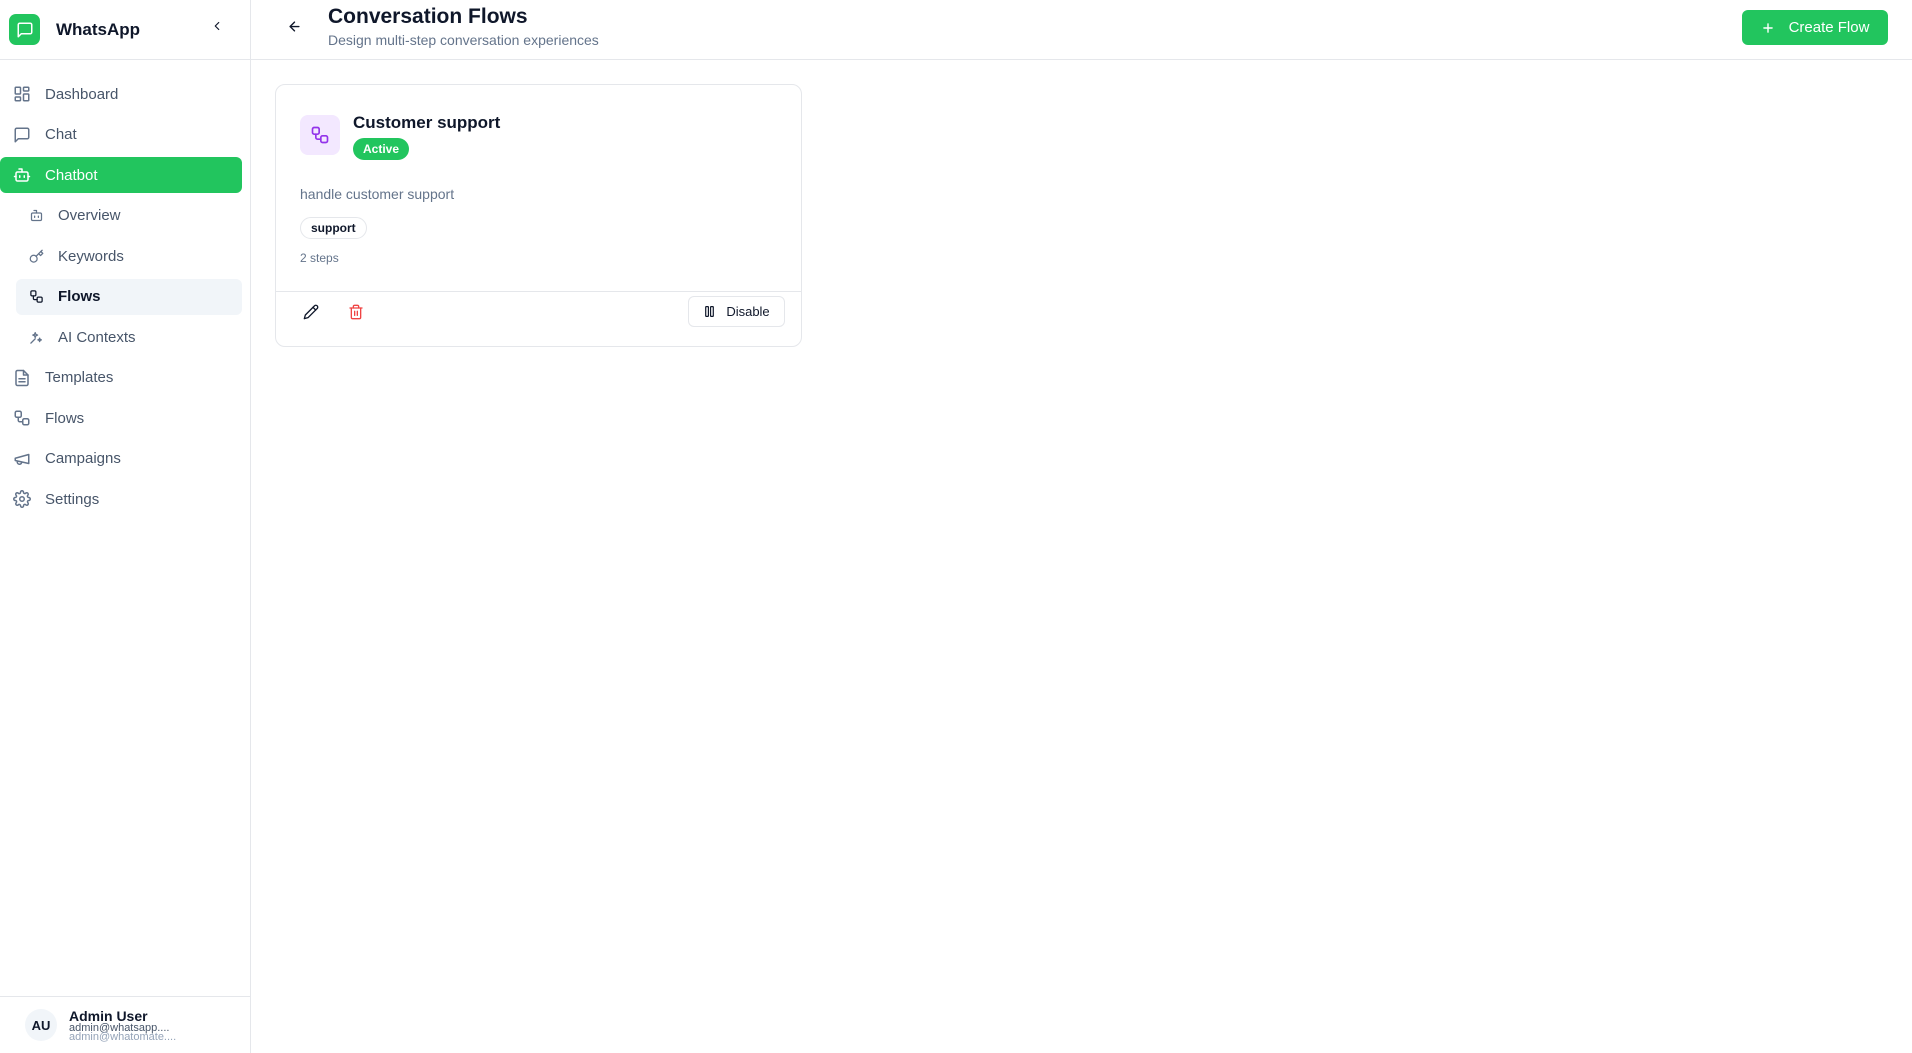 Image resolution: width=1912 pixels, height=1053 pixels. I want to click on brand-name: WhatsApp, so click(98, 29).